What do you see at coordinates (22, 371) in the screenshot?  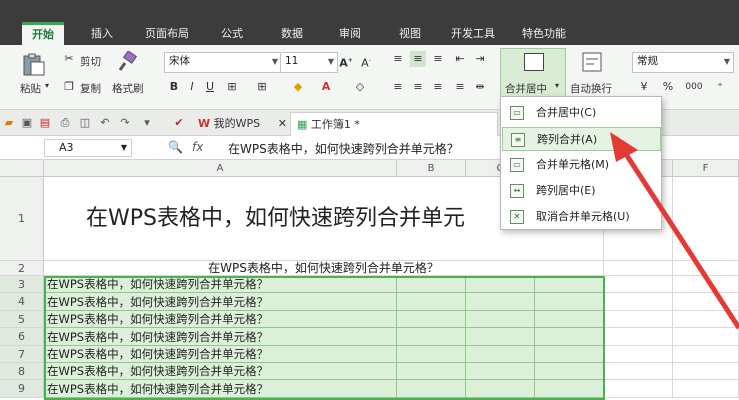 I see `row-header: 8` at bounding box center [22, 371].